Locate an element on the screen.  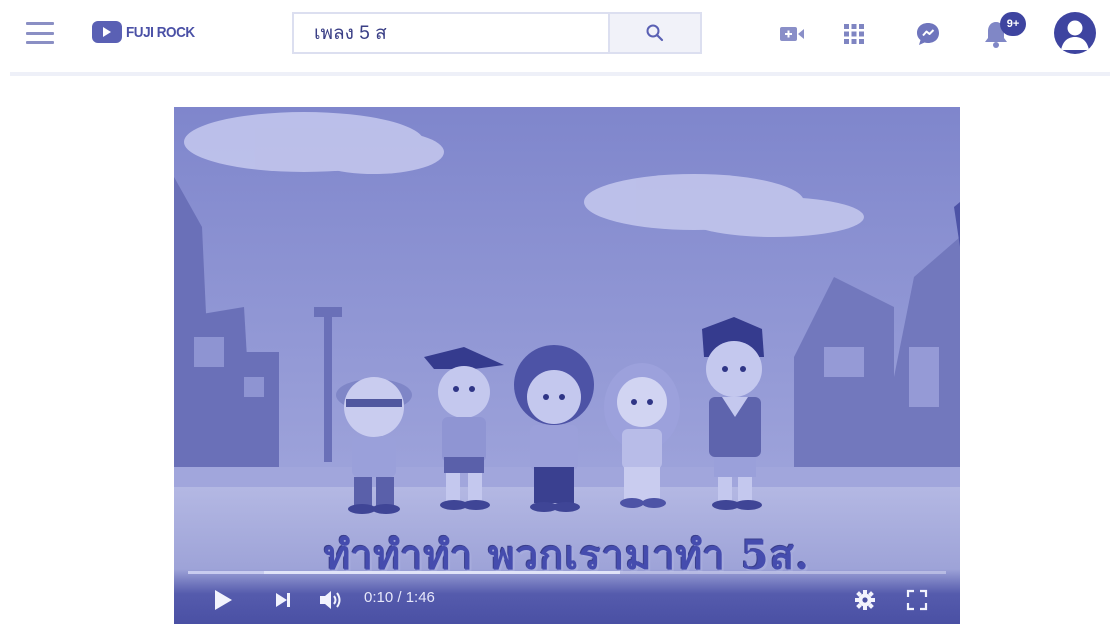
search-input: เพลง 5 ส is located at coordinates (450, 33).